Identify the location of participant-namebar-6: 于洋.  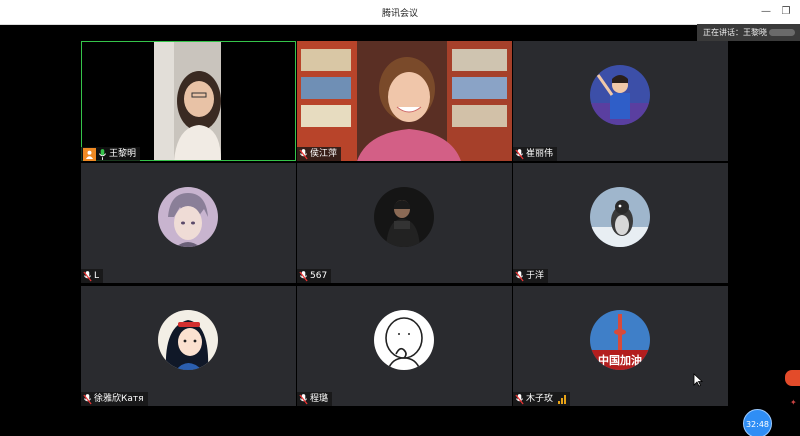
(531, 276).